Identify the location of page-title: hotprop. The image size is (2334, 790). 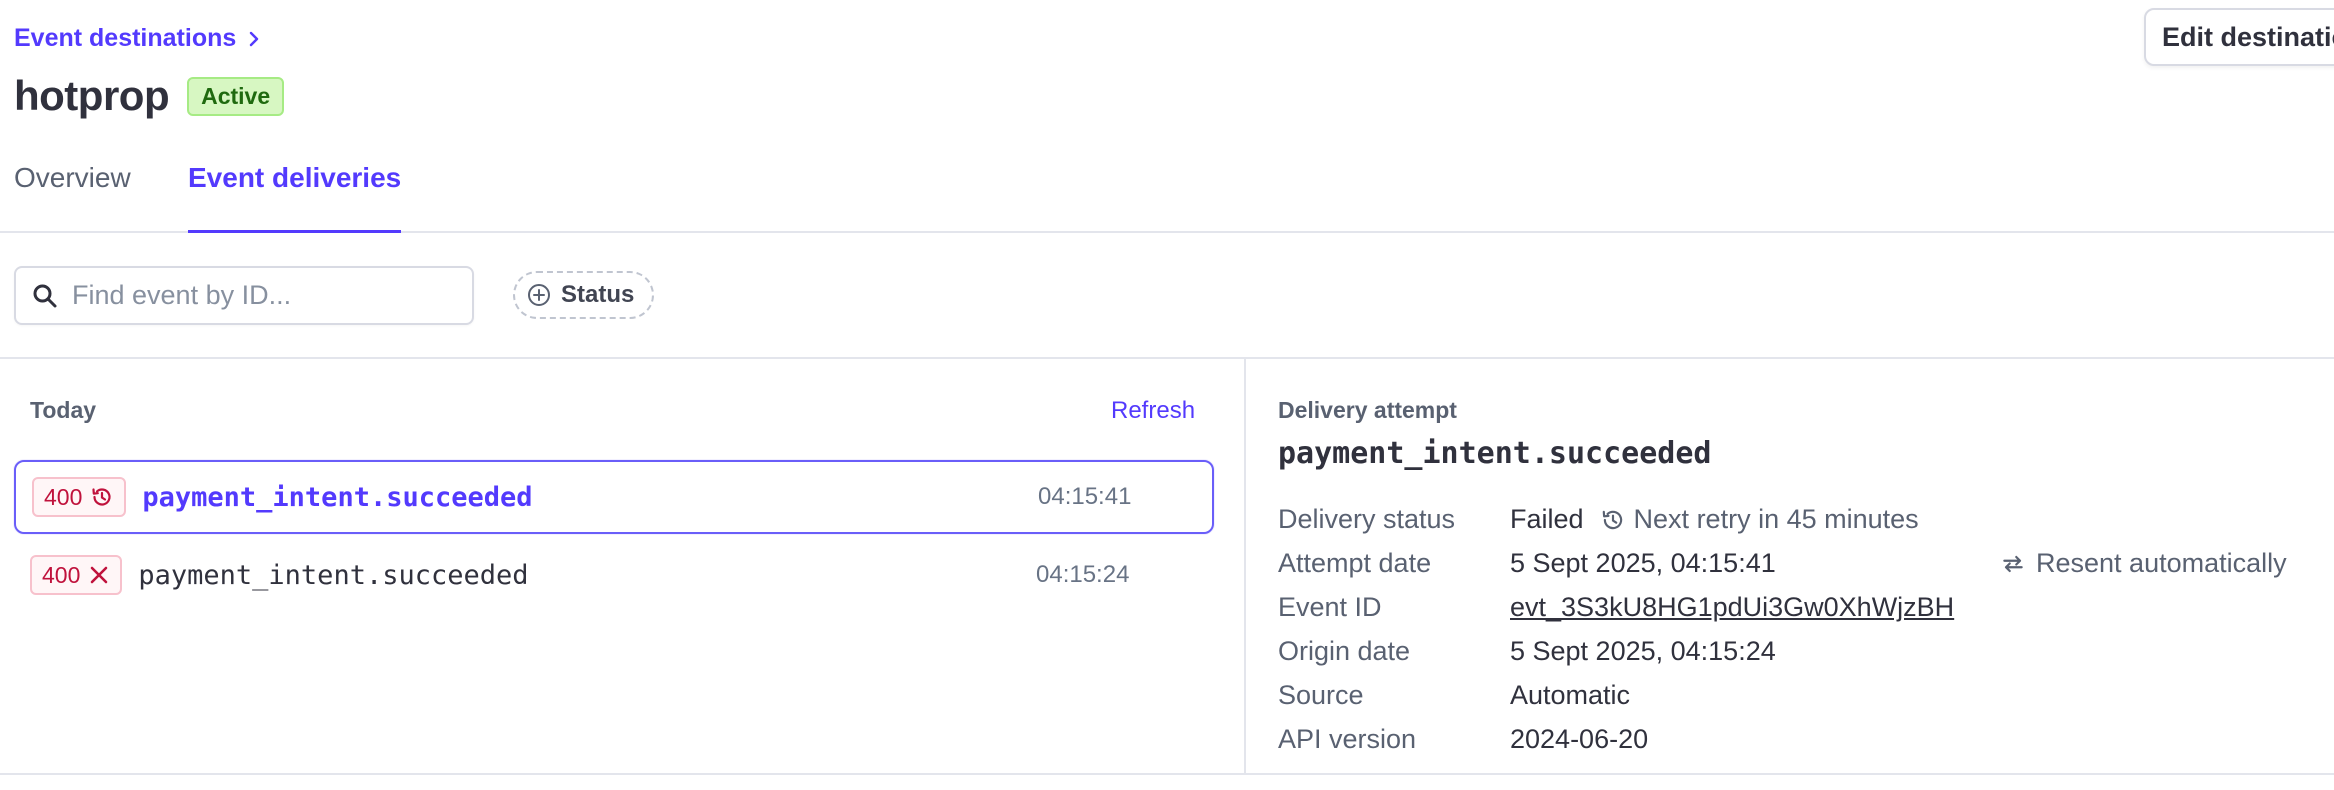
(92, 95).